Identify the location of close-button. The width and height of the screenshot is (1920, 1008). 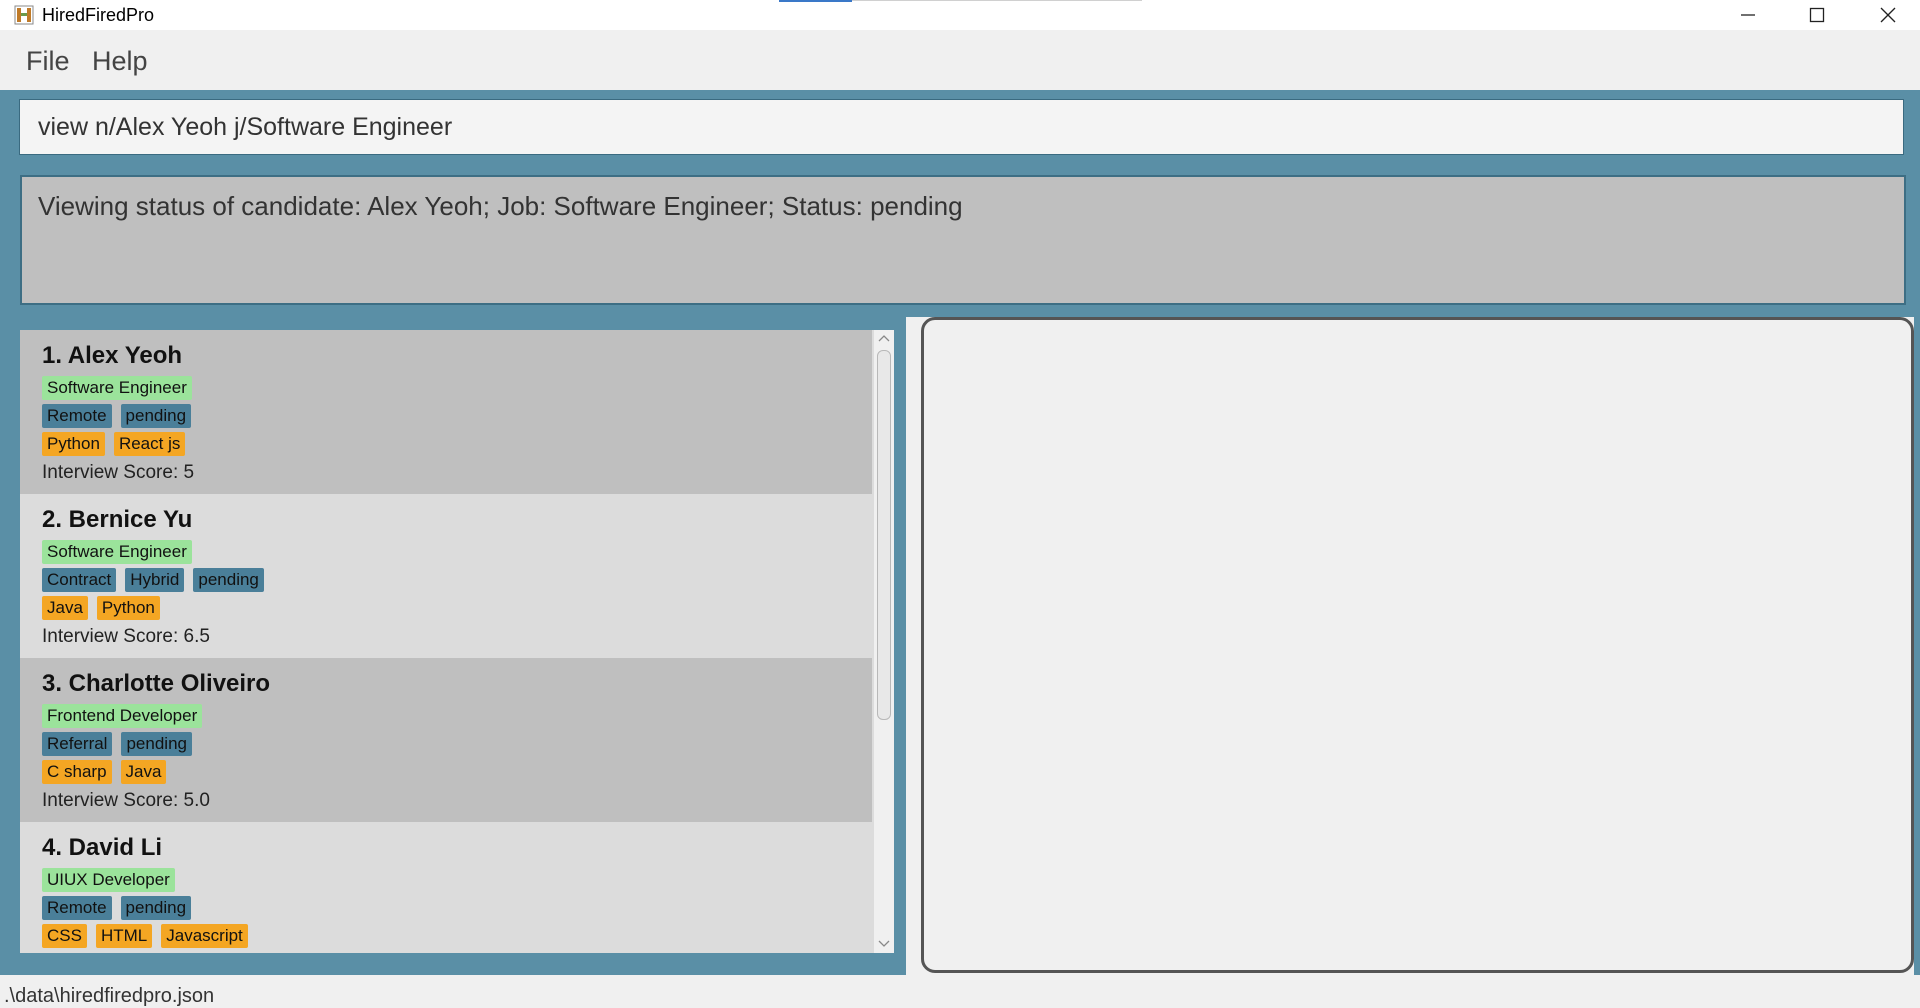
(1888, 15).